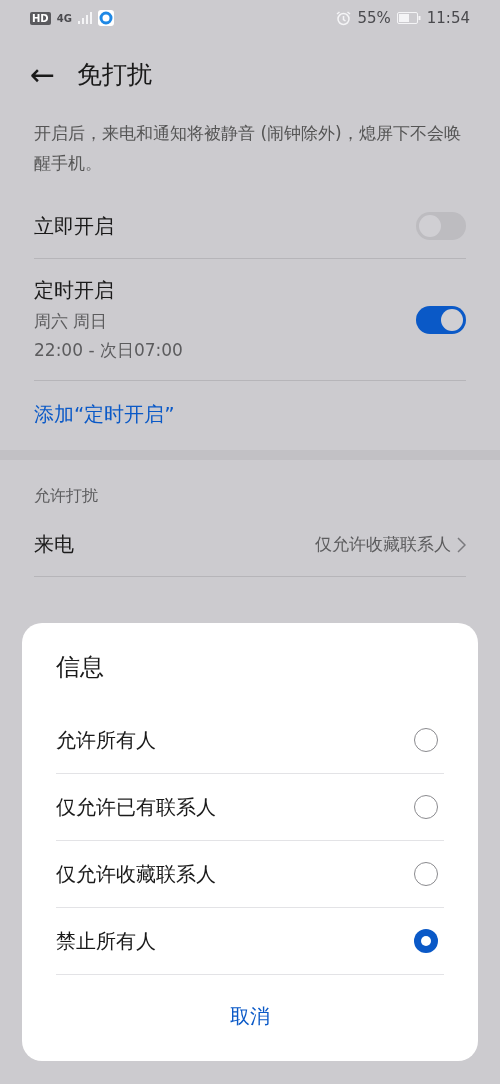  I want to click on option-item: 仅允许收藏联系人, so click(250, 874).